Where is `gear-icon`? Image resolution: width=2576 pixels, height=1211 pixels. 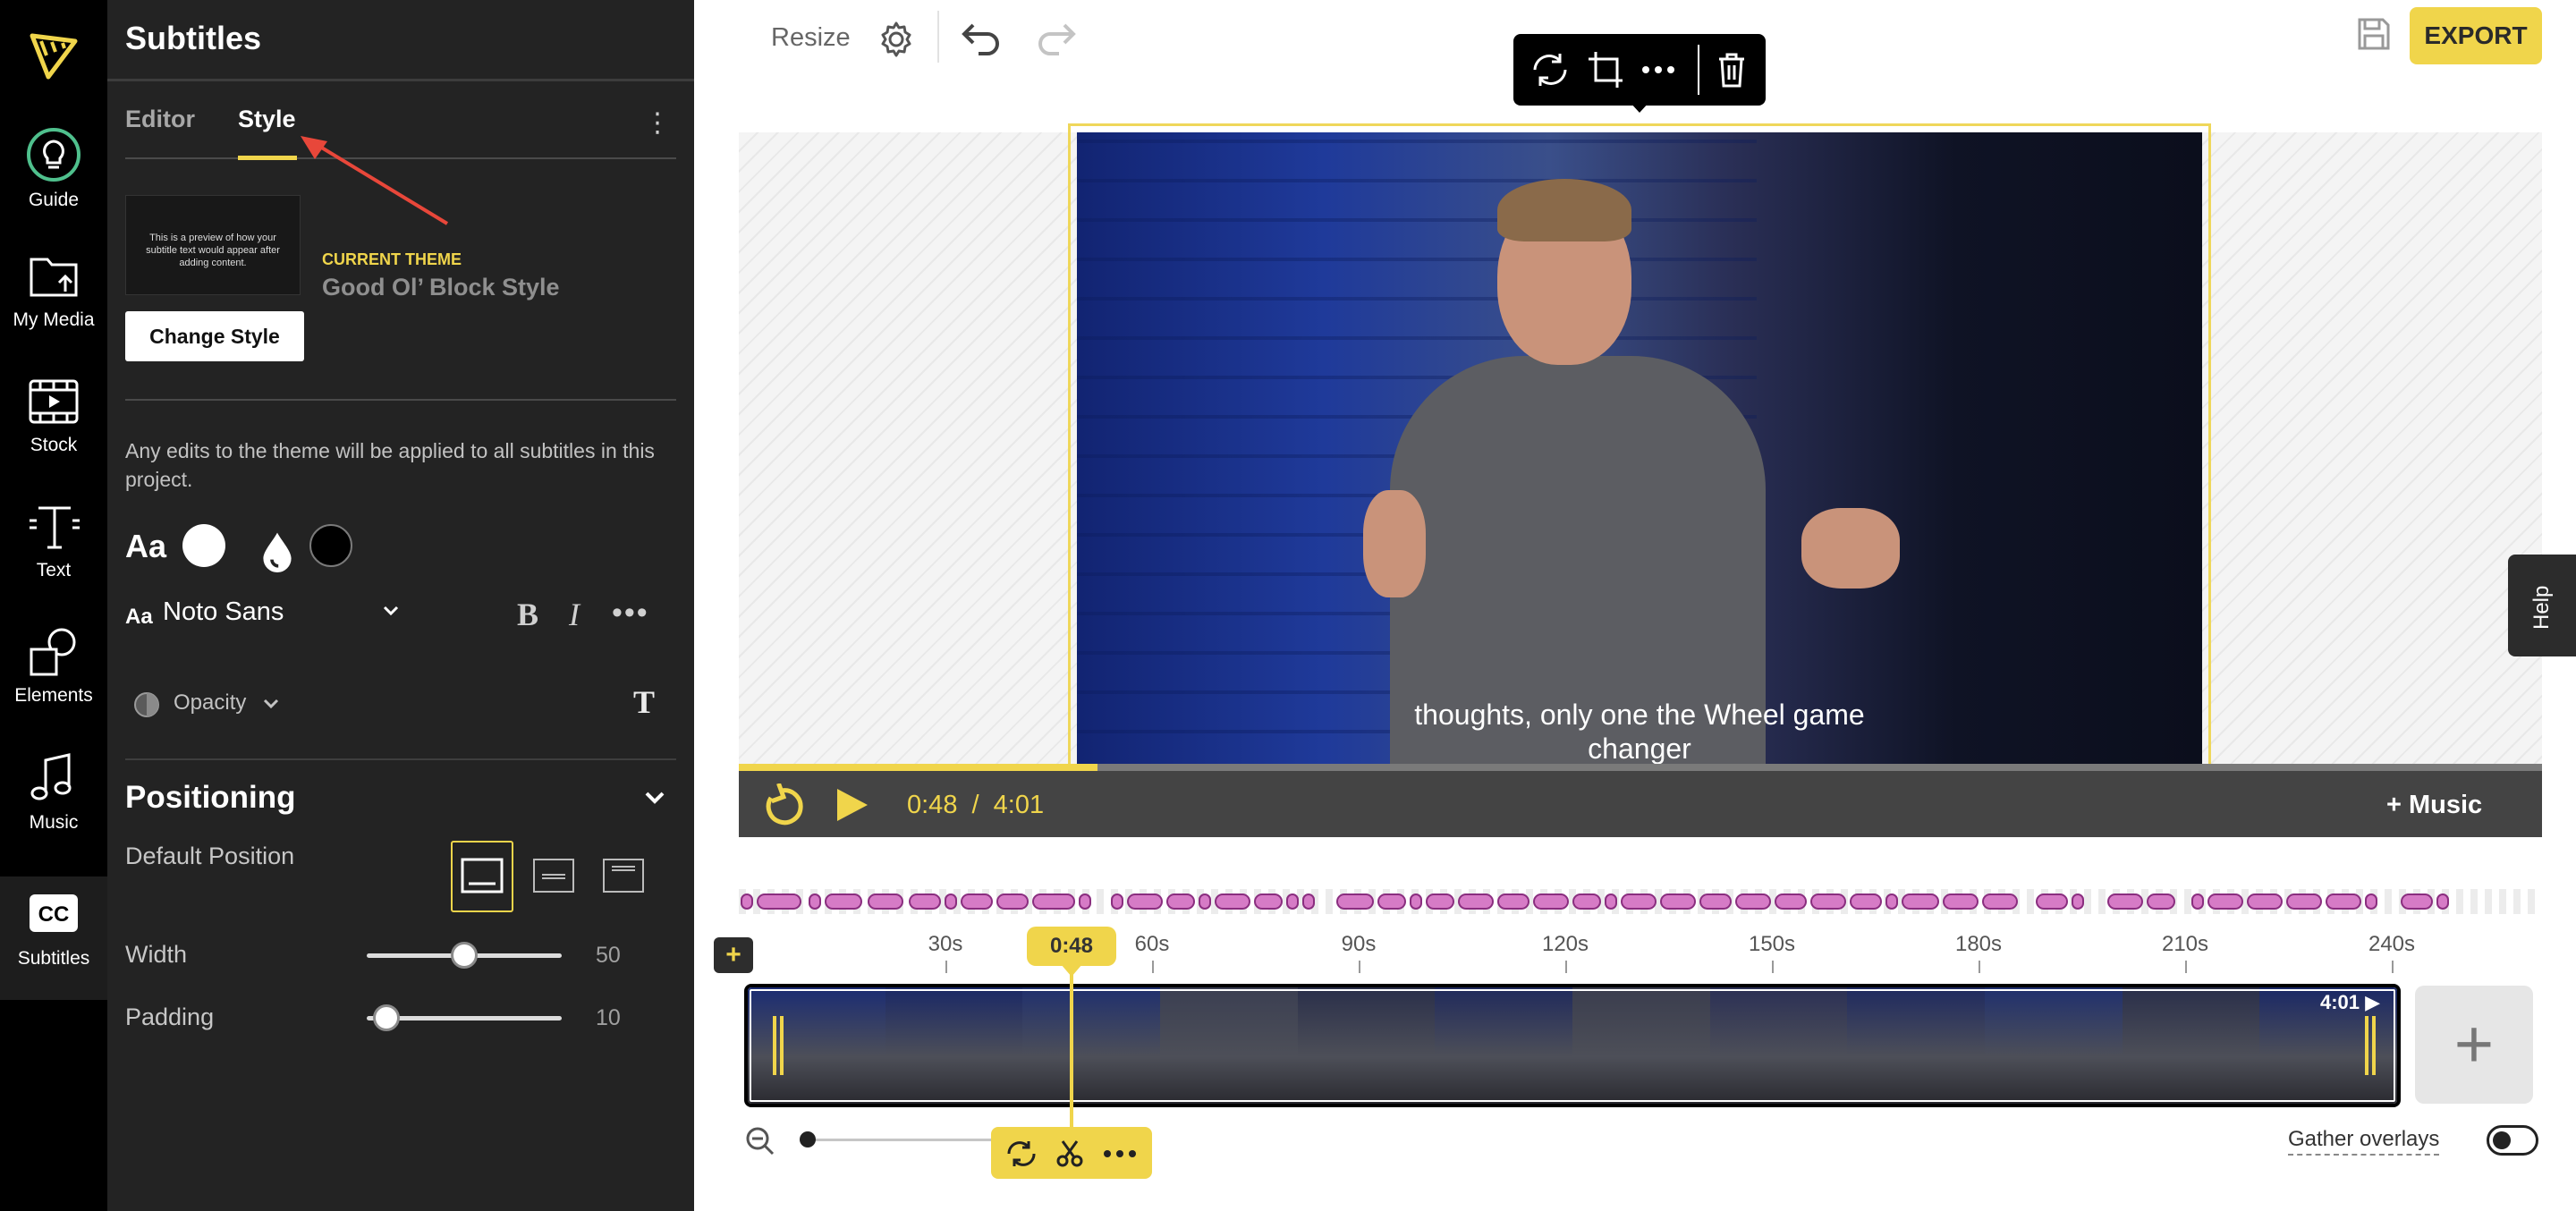
gear-icon is located at coordinates (896, 39).